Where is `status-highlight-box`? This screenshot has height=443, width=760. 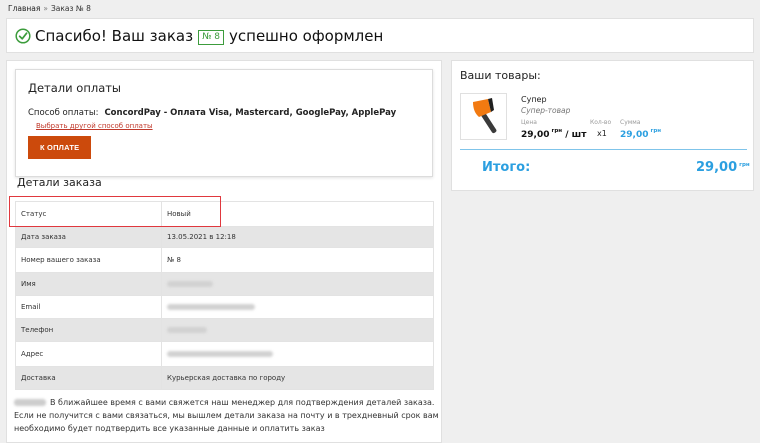 status-highlight-box is located at coordinates (115, 211).